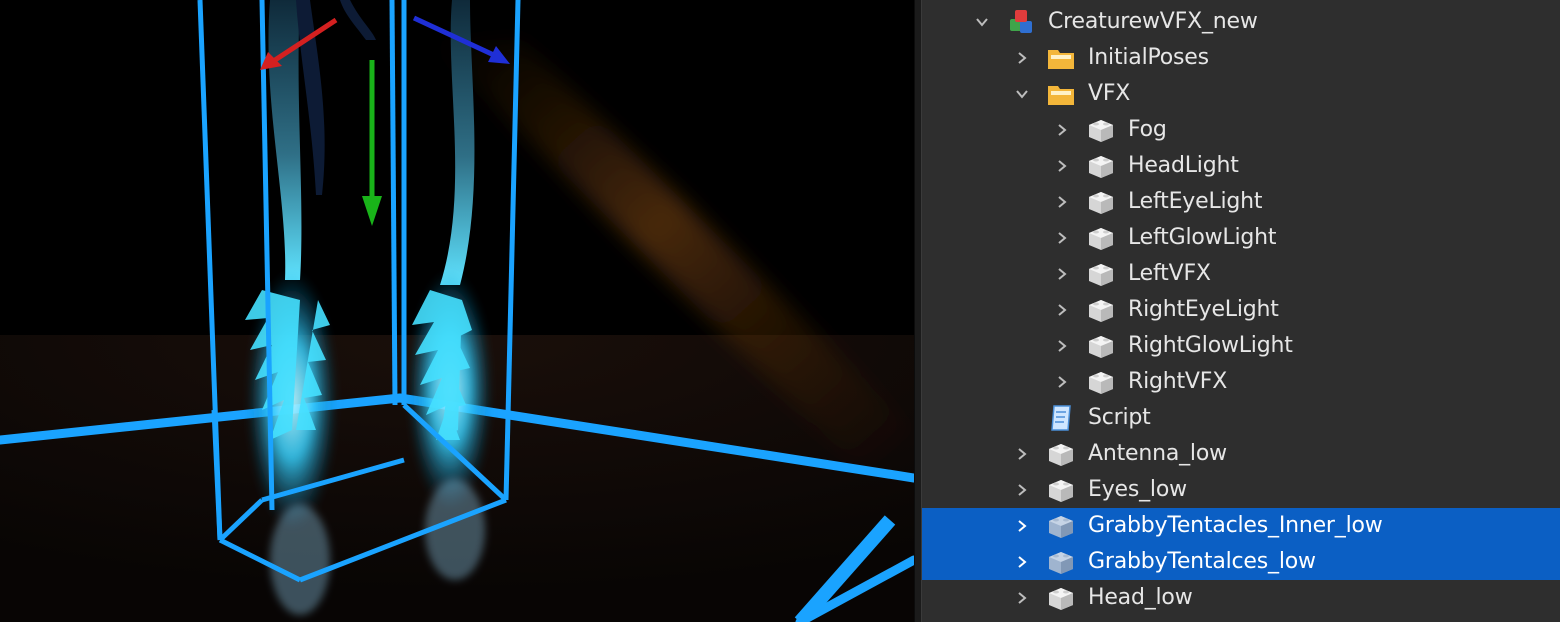 The width and height of the screenshot is (1560, 622). What do you see at coordinates (1235, 525) in the screenshot?
I see `tree-item-label: GrabbyTentacles_Inner_low` at bounding box center [1235, 525].